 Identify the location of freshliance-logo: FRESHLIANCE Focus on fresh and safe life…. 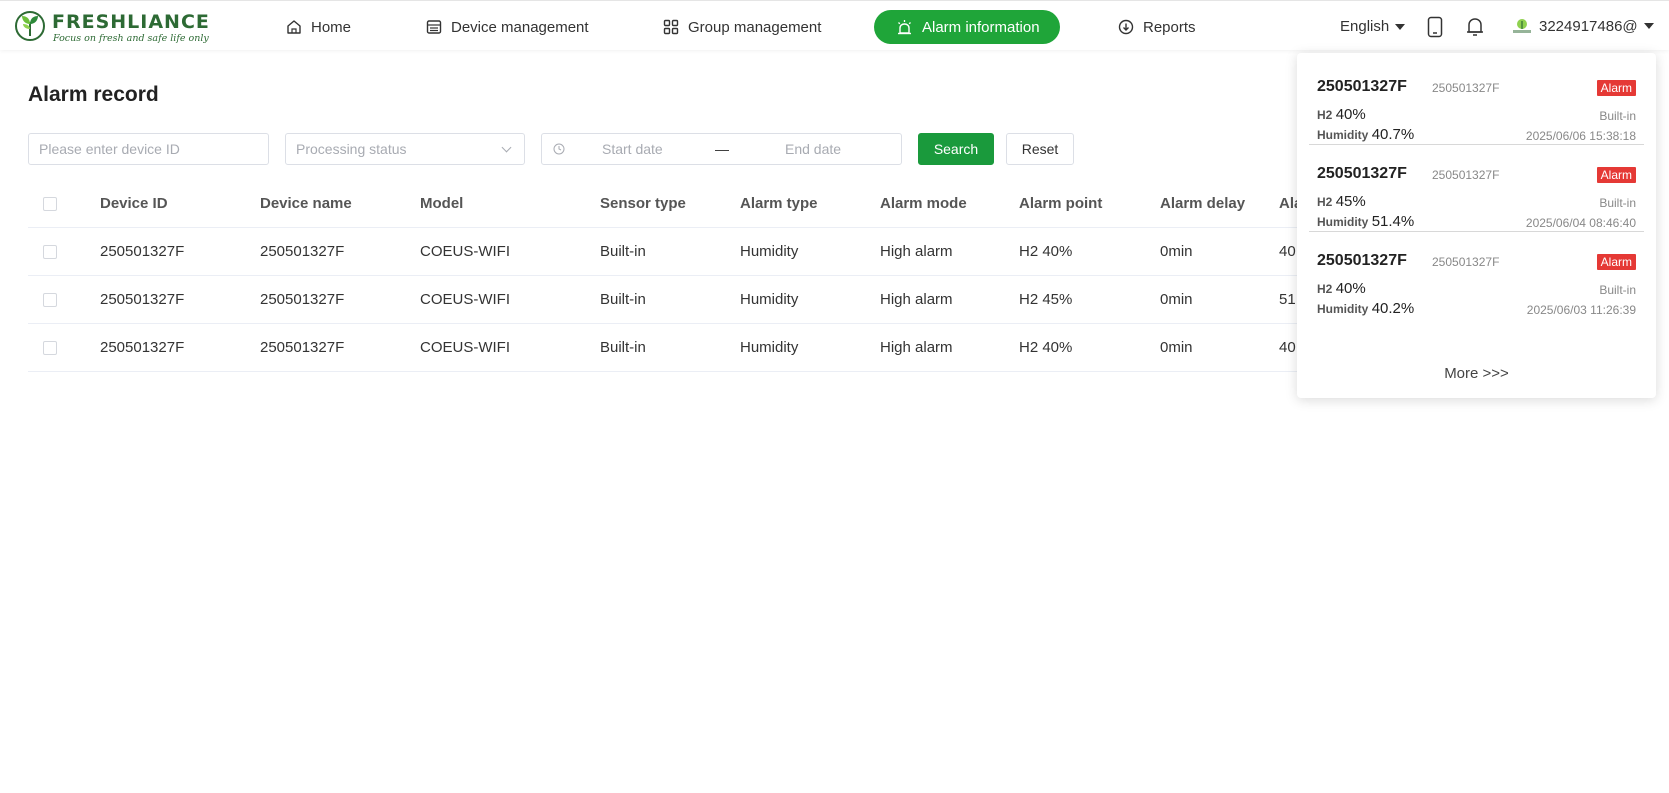
(111, 27).